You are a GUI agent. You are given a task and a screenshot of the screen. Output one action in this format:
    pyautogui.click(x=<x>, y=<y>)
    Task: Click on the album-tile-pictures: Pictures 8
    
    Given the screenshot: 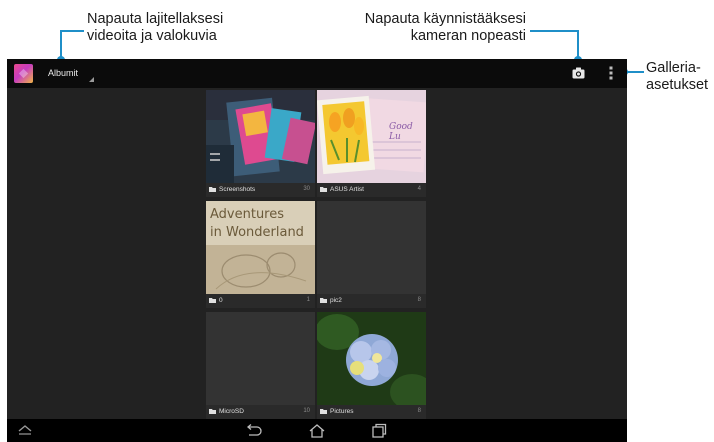 What is the action you would take?
    pyautogui.click(x=371, y=365)
    